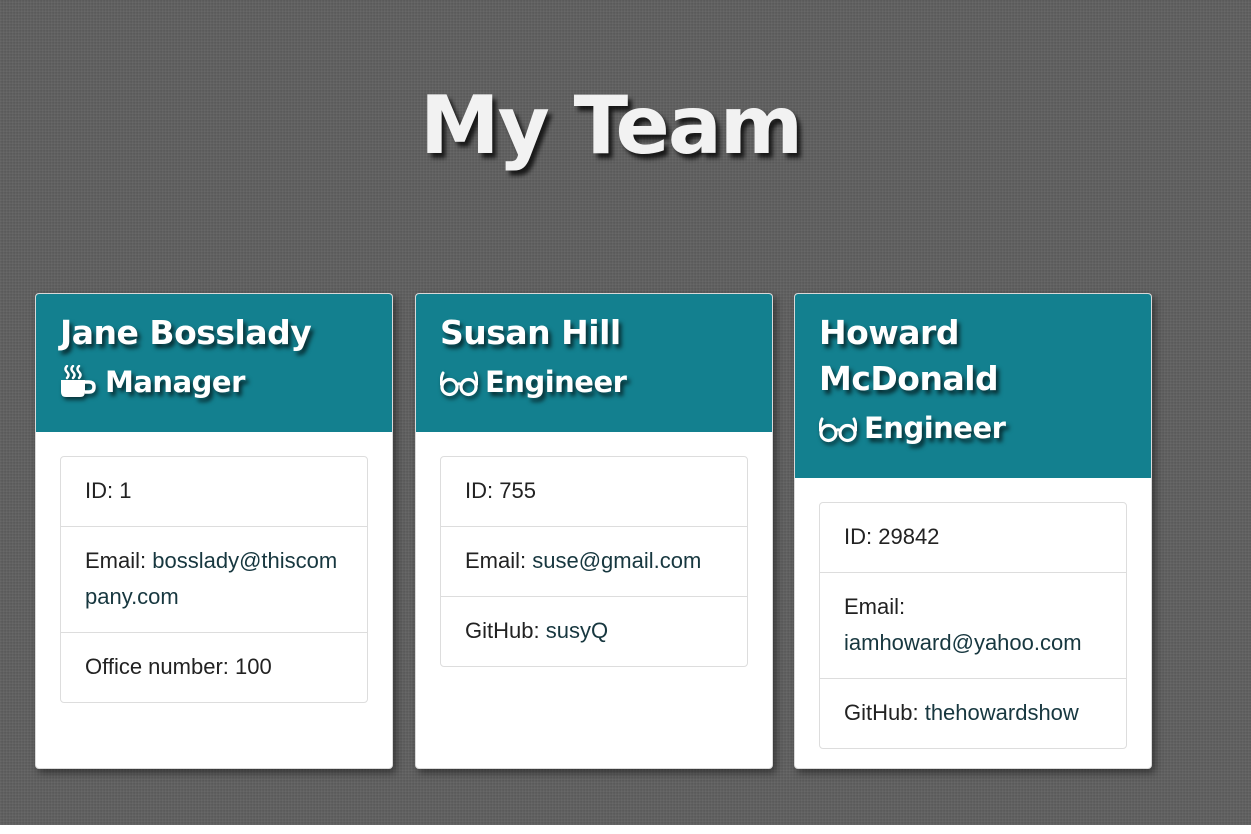 The height and width of the screenshot is (834, 1251). Describe the element at coordinates (175, 382) in the screenshot. I see `employee-role-label: Manager` at that location.